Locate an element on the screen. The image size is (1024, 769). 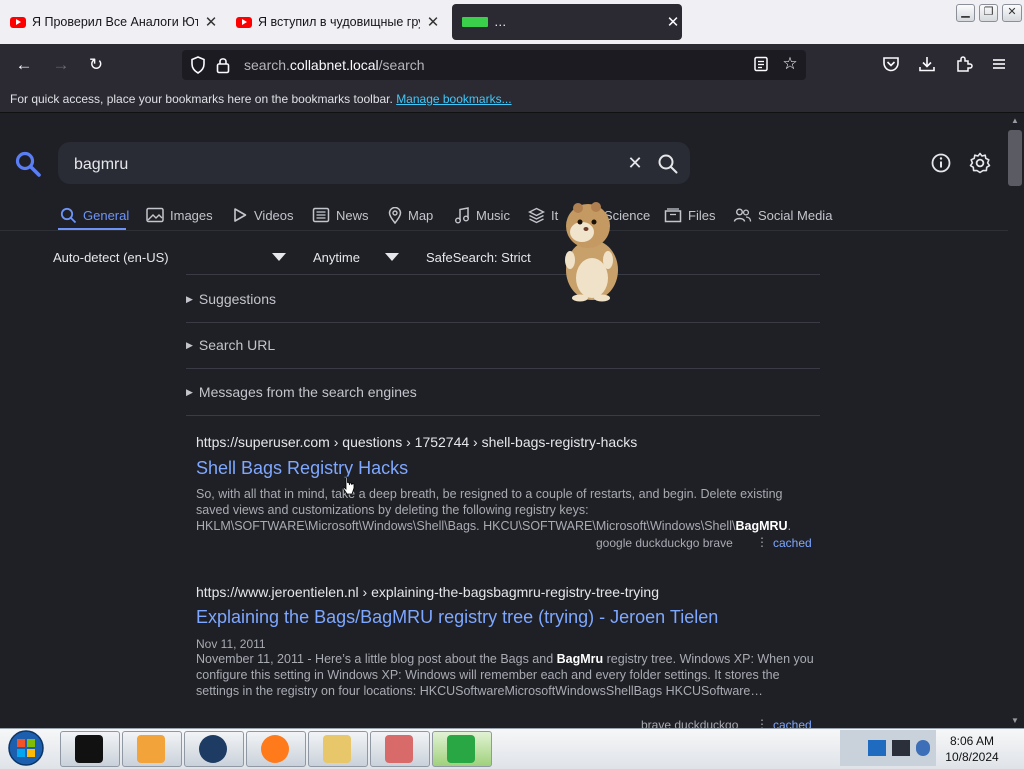
tab-title: Я Проверил Все Аналоги Ютуб is located at coordinates (115, 22).